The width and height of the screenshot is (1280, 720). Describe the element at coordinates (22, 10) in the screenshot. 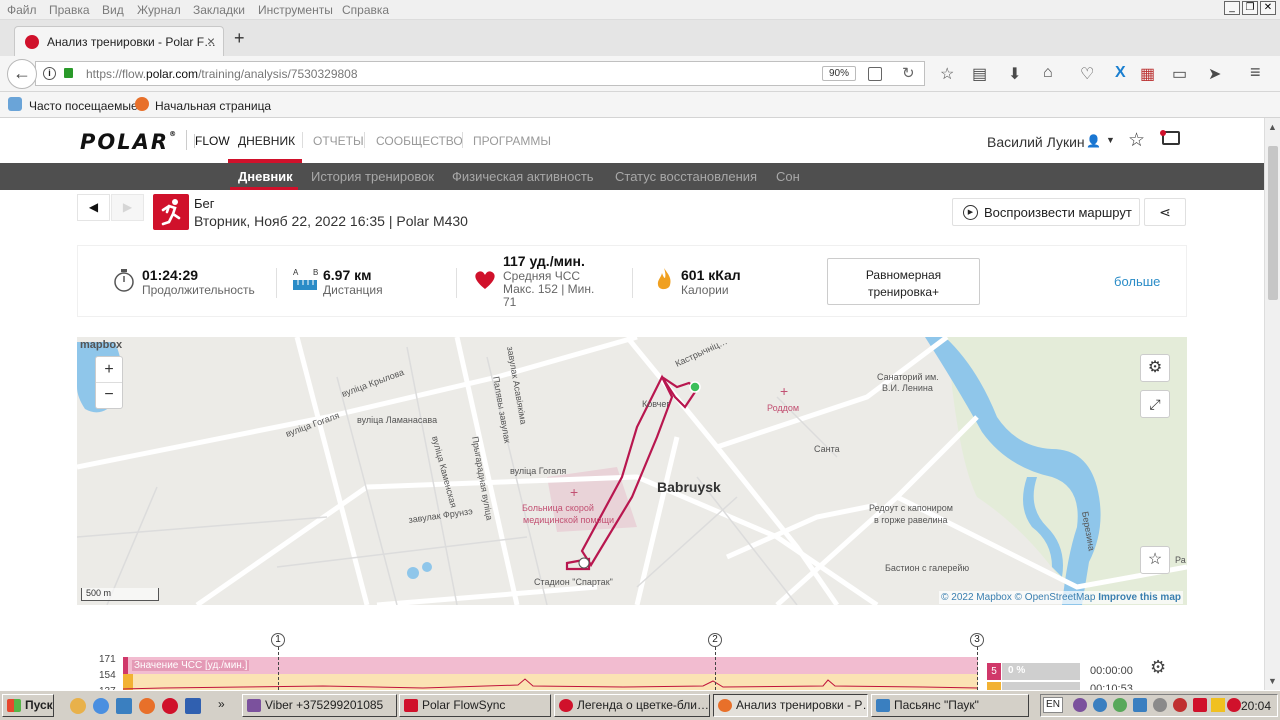

I see `menu-file: Файл` at that location.